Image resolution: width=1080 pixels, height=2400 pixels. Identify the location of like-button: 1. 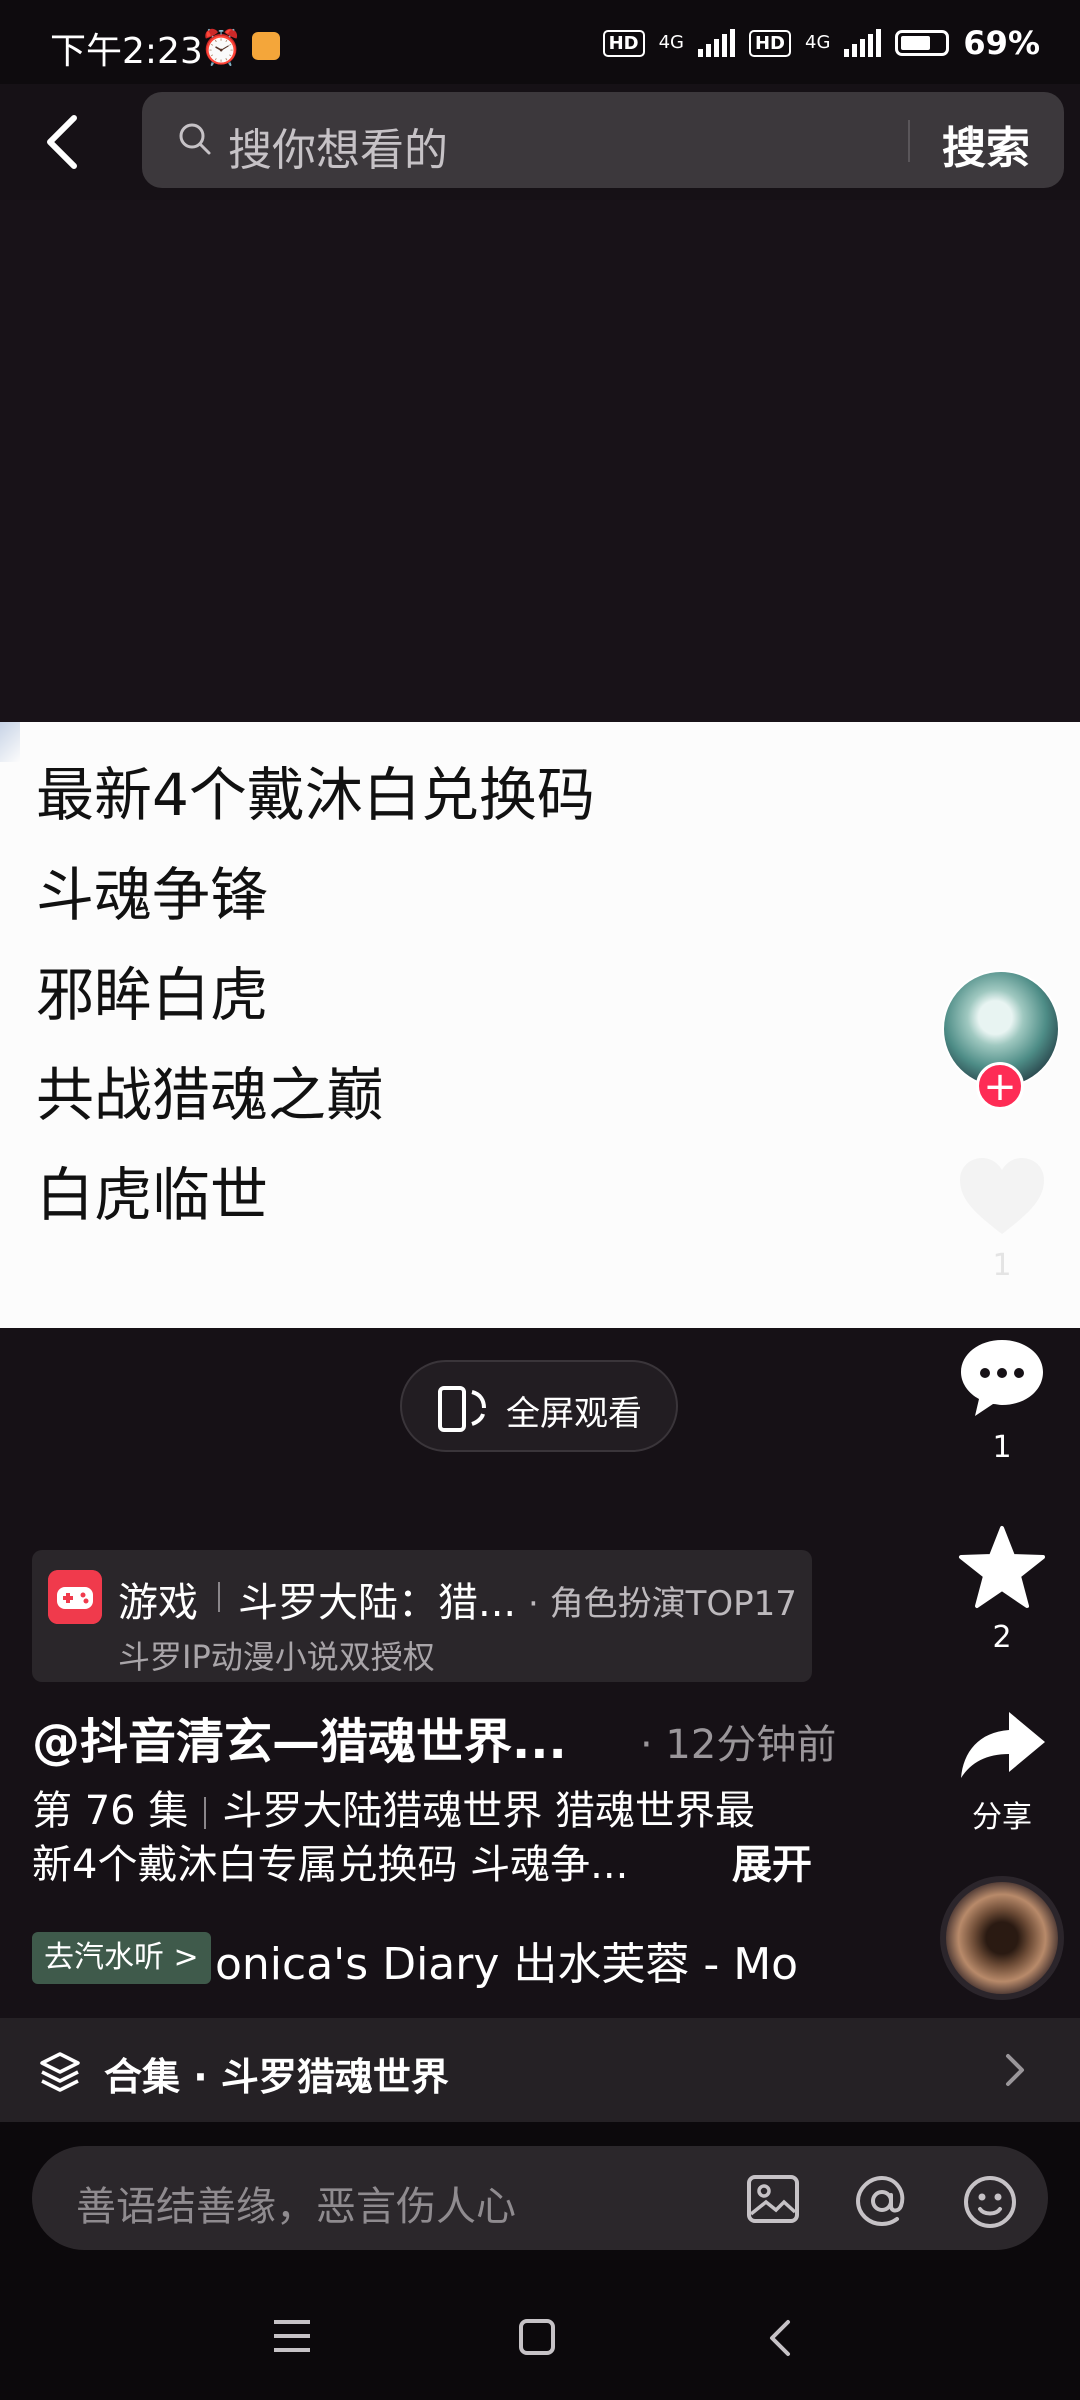
(1002, 1218).